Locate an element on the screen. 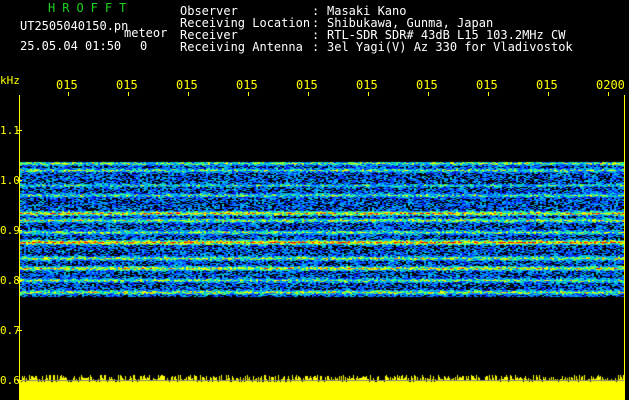 The image size is (629, 400). mode-label: meteor is located at coordinates (146, 33).